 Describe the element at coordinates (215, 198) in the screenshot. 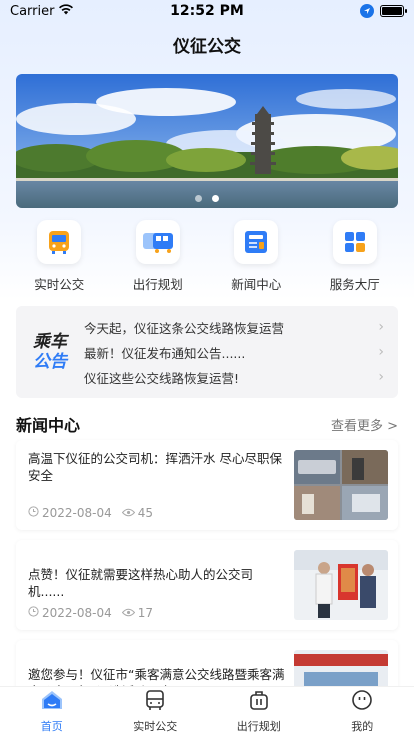

I see `carousel-dot-active` at that location.